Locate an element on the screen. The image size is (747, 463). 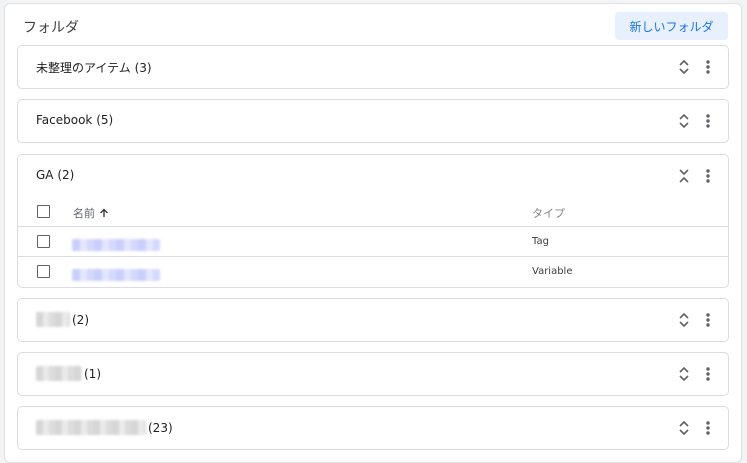
table-row: Tag is located at coordinates (373, 242).